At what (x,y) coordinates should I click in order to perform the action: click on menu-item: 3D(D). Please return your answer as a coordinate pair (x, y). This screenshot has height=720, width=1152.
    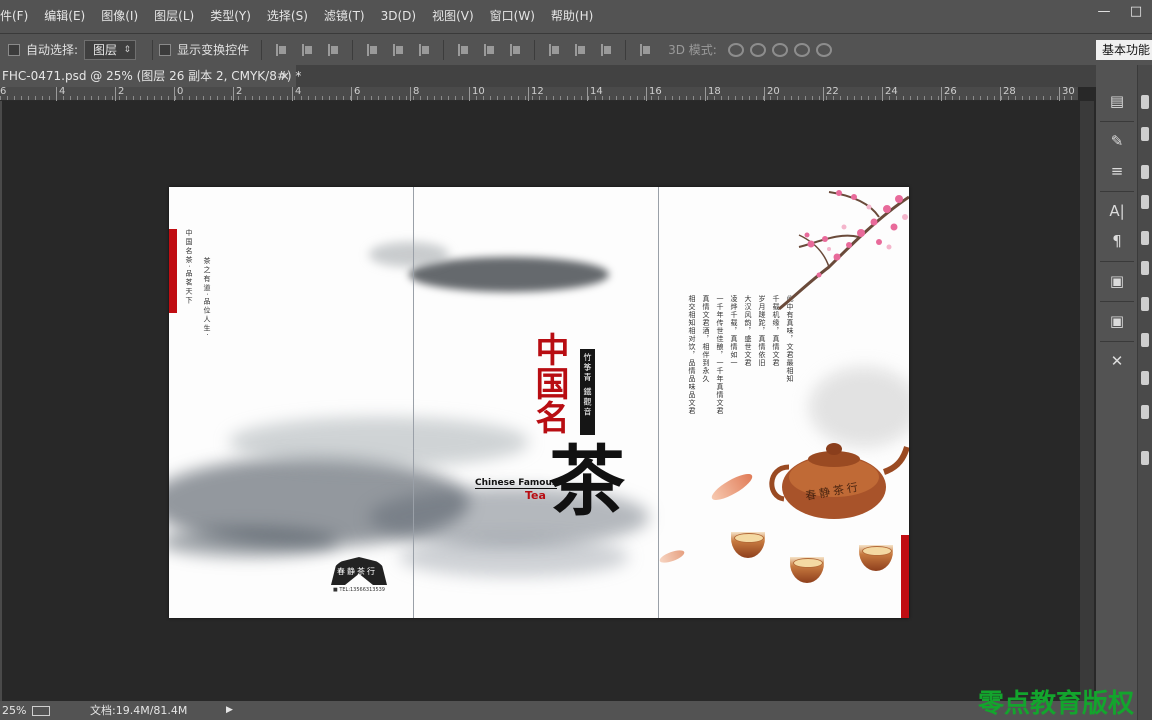
    Looking at the image, I should click on (398, 16).